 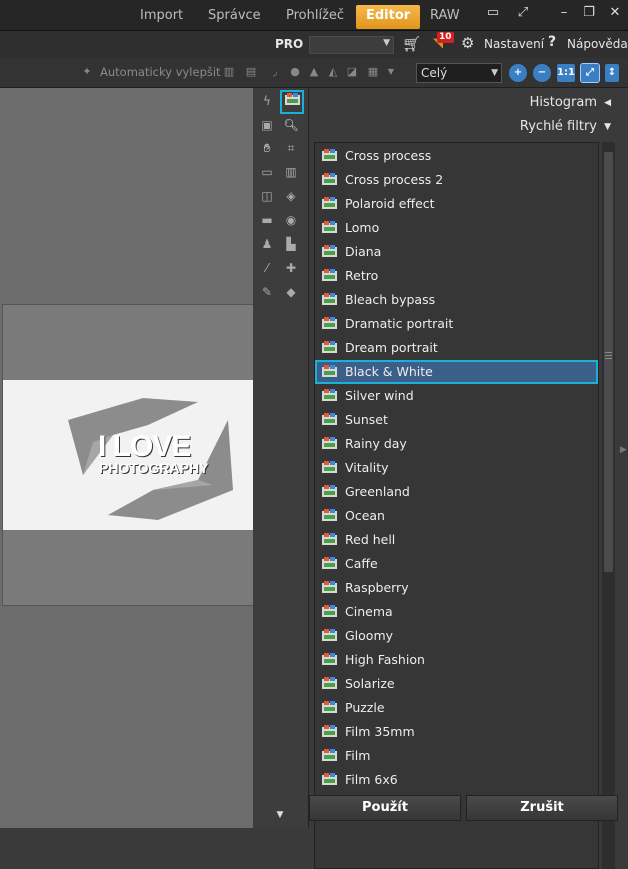 What do you see at coordinates (291, 172) in the screenshot?
I see `perspective-icon: ▥` at bounding box center [291, 172].